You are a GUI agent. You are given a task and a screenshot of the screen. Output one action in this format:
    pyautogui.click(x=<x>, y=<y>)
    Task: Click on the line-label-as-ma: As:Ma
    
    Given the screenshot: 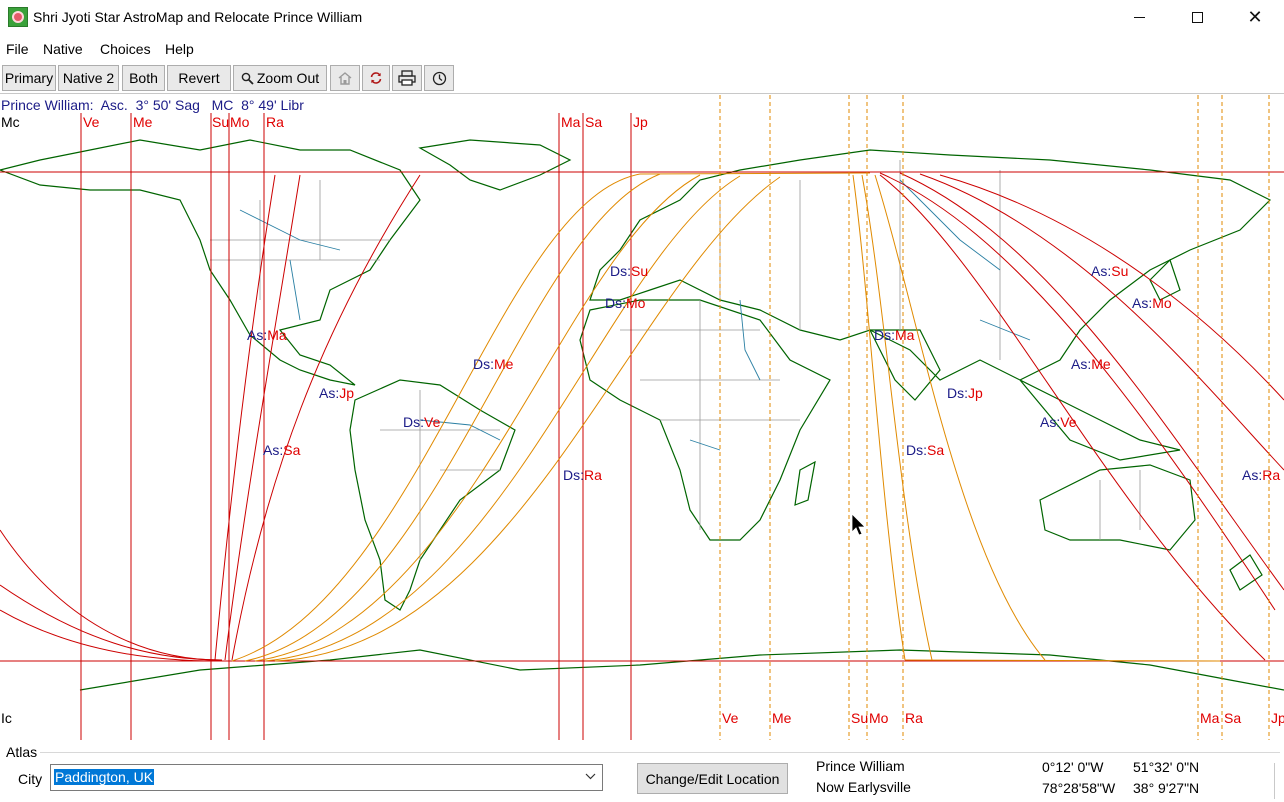 What is the action you would take?
    pyautogui.click(x=267, y=335)
    